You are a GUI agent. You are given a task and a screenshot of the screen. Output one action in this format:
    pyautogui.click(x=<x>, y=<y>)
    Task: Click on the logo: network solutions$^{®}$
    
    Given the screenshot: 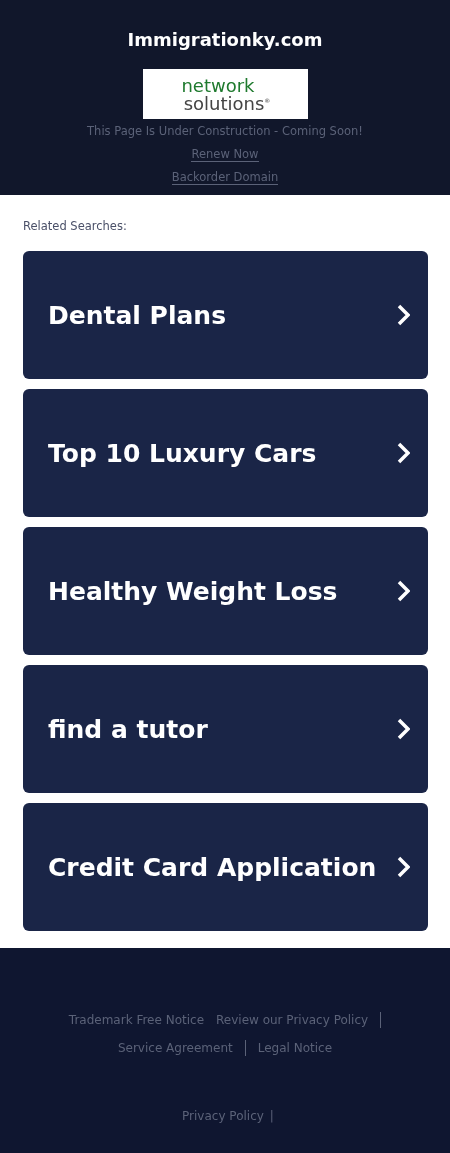 What is the action you would take?
    pyautogui.click(x=225, y=94)
    